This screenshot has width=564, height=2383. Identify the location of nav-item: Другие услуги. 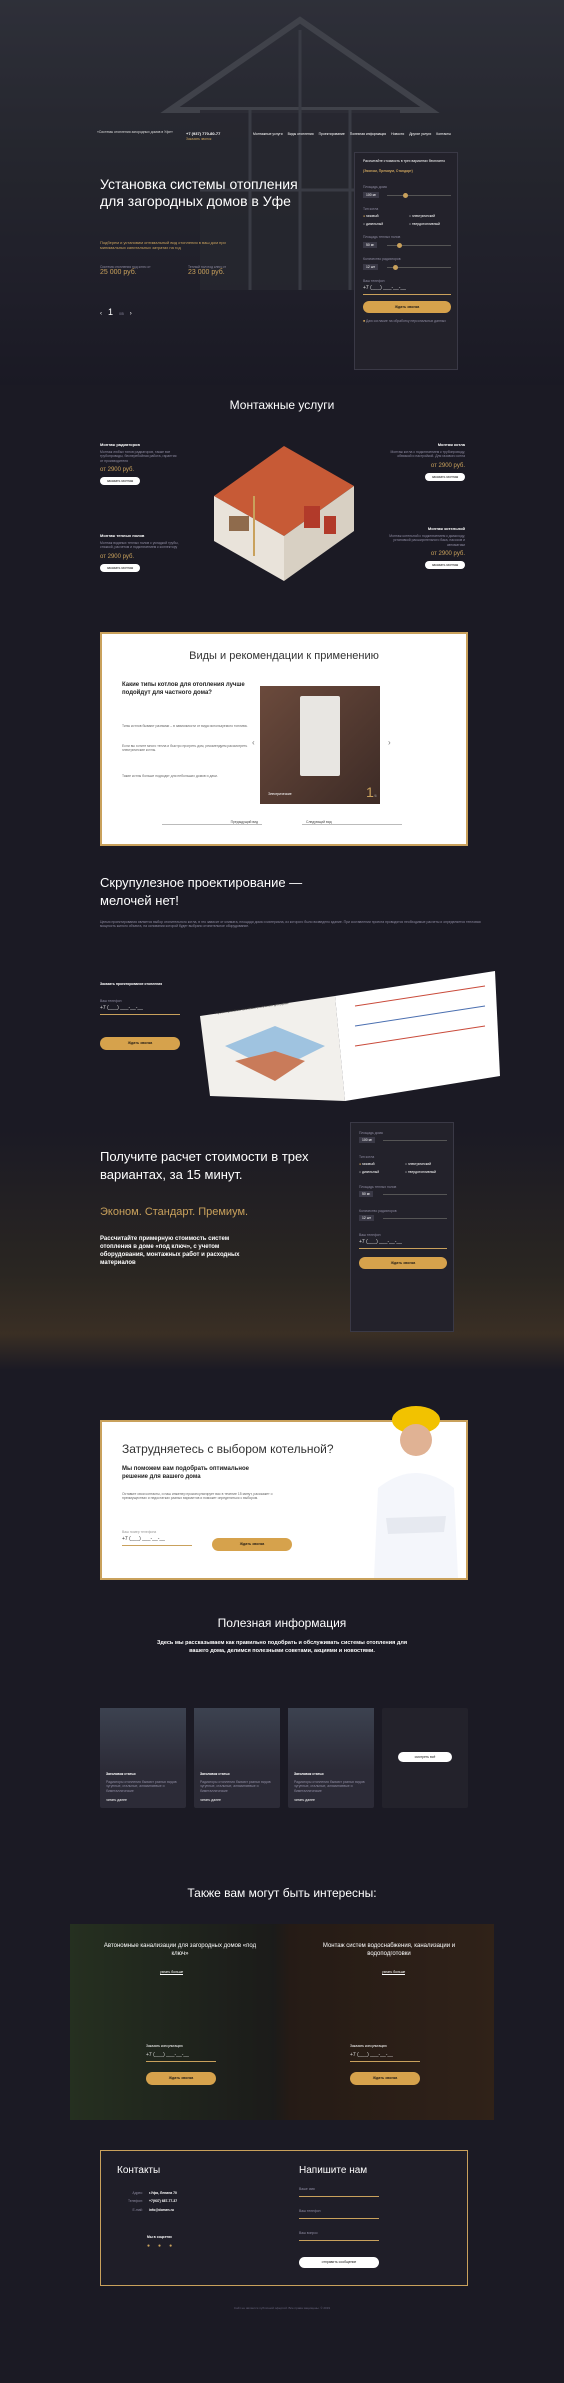
(420, 134).